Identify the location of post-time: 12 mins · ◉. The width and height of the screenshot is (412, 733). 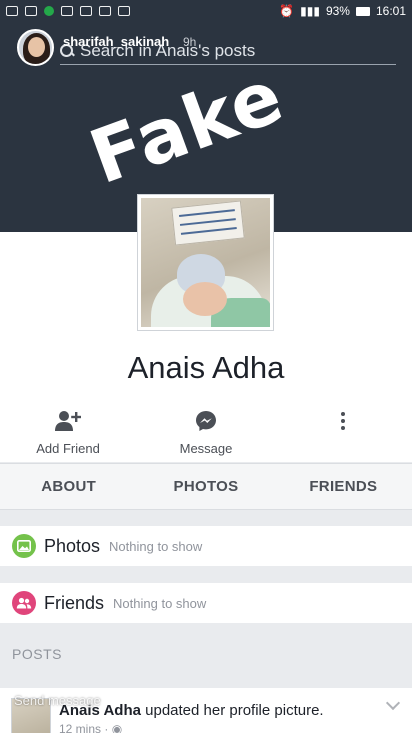
(90, 727).